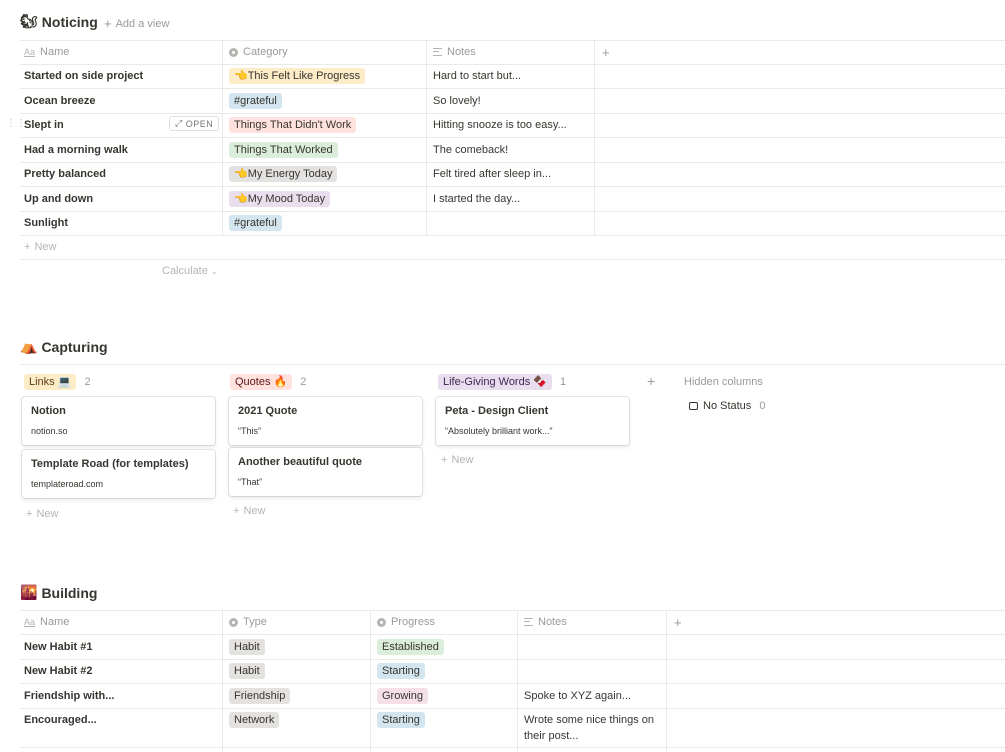 Image resolution: width=1005 pixels, height=752 pixels. I want to click on add-view-button: + Add a view, so click(136, 23).